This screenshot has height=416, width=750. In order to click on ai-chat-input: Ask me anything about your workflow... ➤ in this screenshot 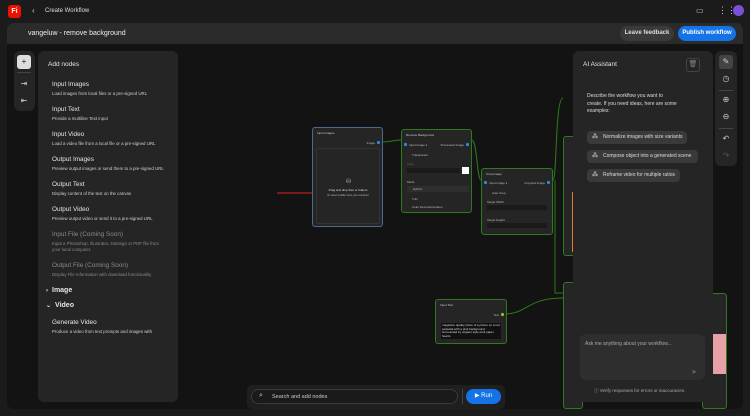, I will do `click(642, 357)`.